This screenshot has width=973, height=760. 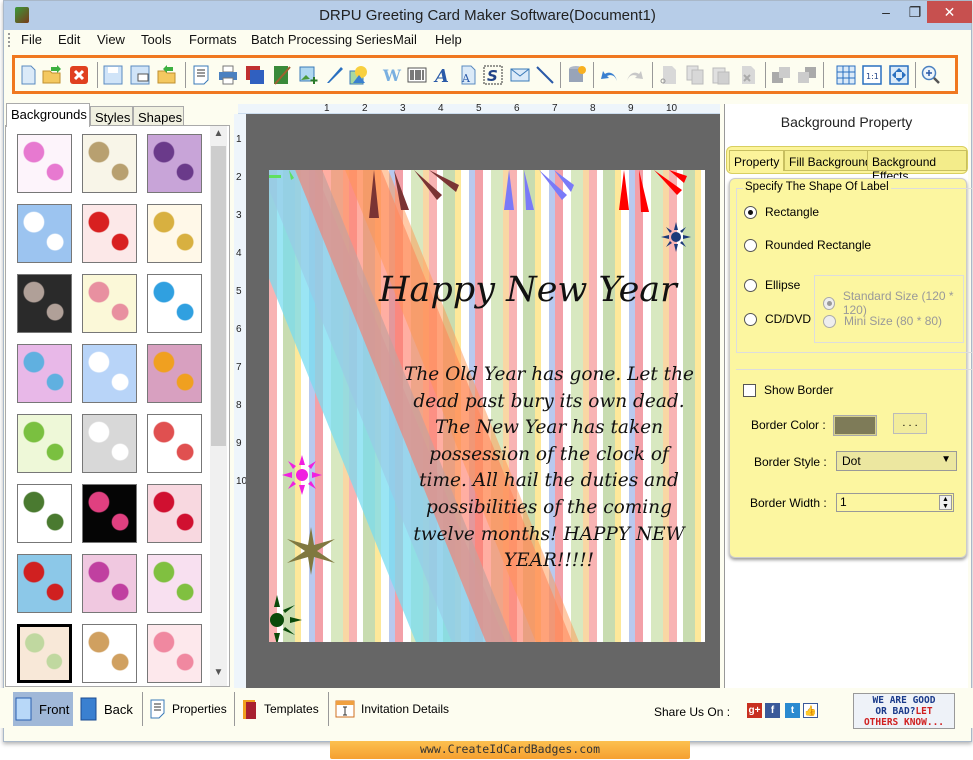 I want to click on invitation-details-button: Invitation Details, so click(x=392, y=709).